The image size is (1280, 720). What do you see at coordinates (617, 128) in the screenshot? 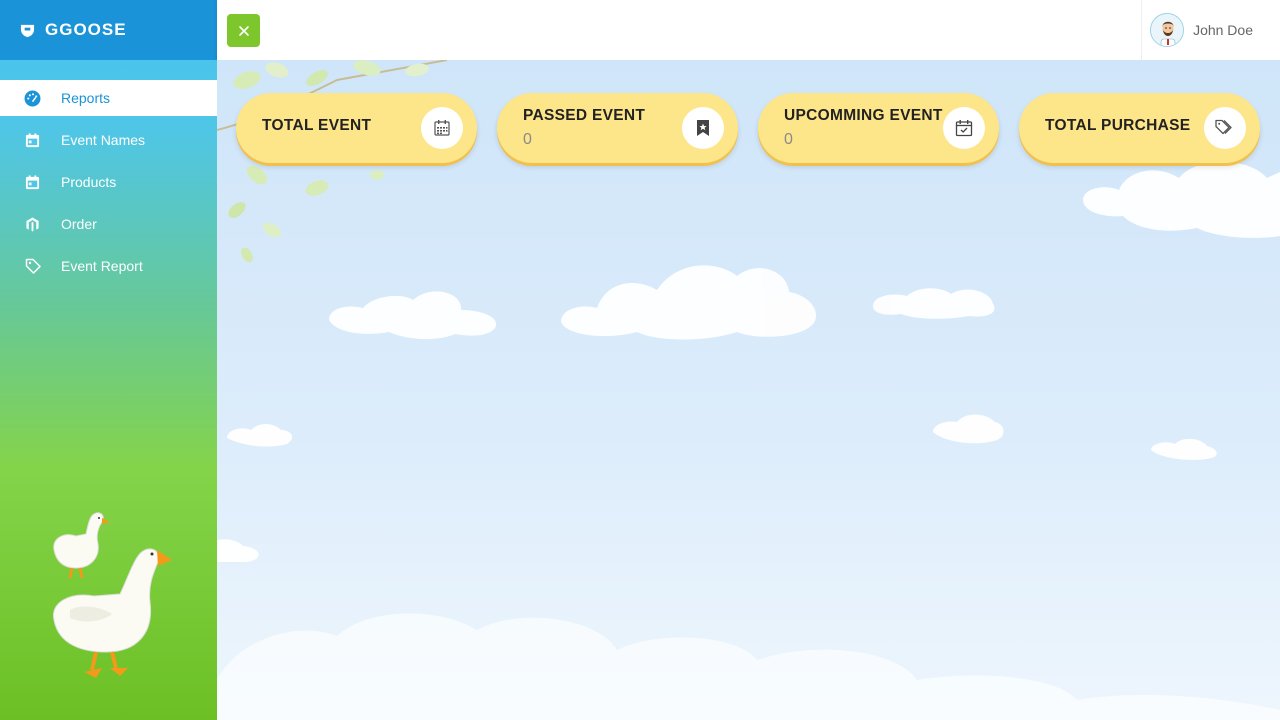
I see `card-passed-event: PASSED EVENT 0` at bounding box center [617, 128].